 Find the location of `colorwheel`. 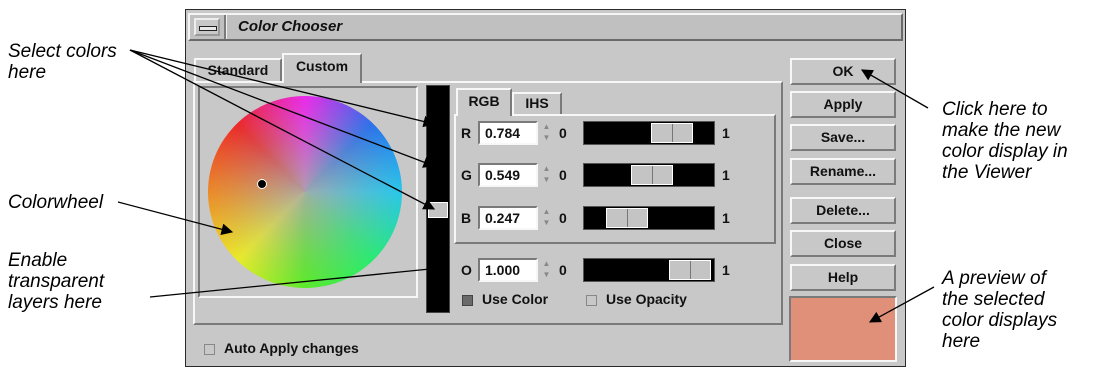

colorwheel is located at coordinates (305, 192).